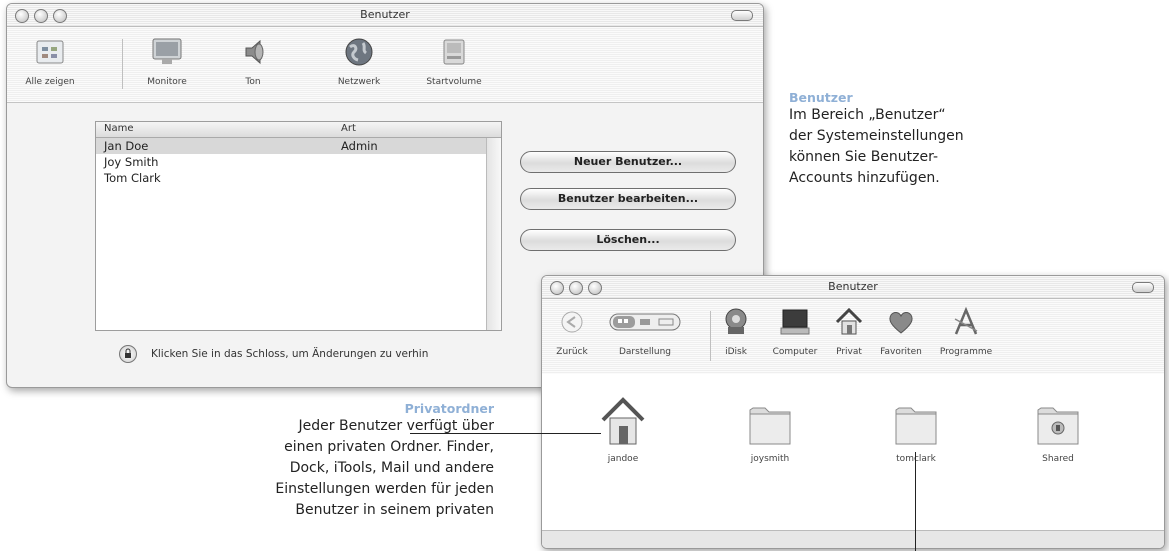 The width and height of the screenshot is (1169, 551). I want to click on folder-label: tomclark, so click(916, 459).